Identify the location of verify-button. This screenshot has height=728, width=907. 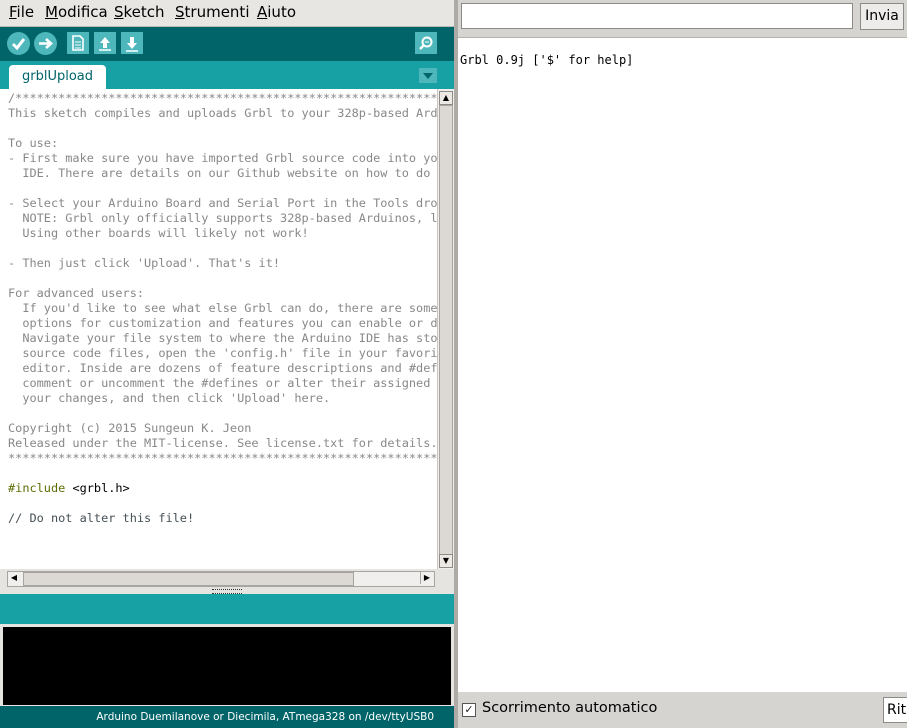
(18, 43).